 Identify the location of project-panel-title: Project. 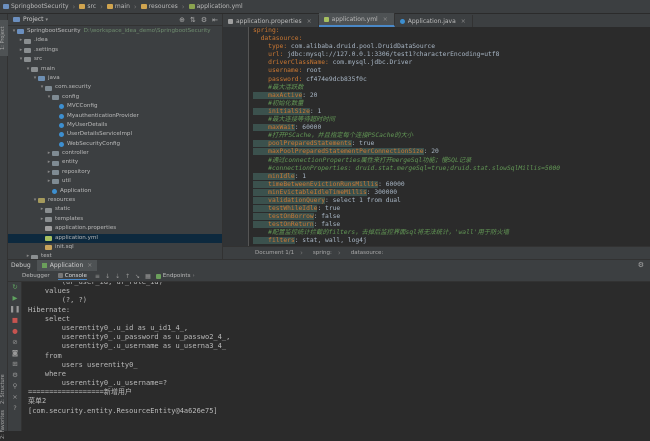
(33, 19).